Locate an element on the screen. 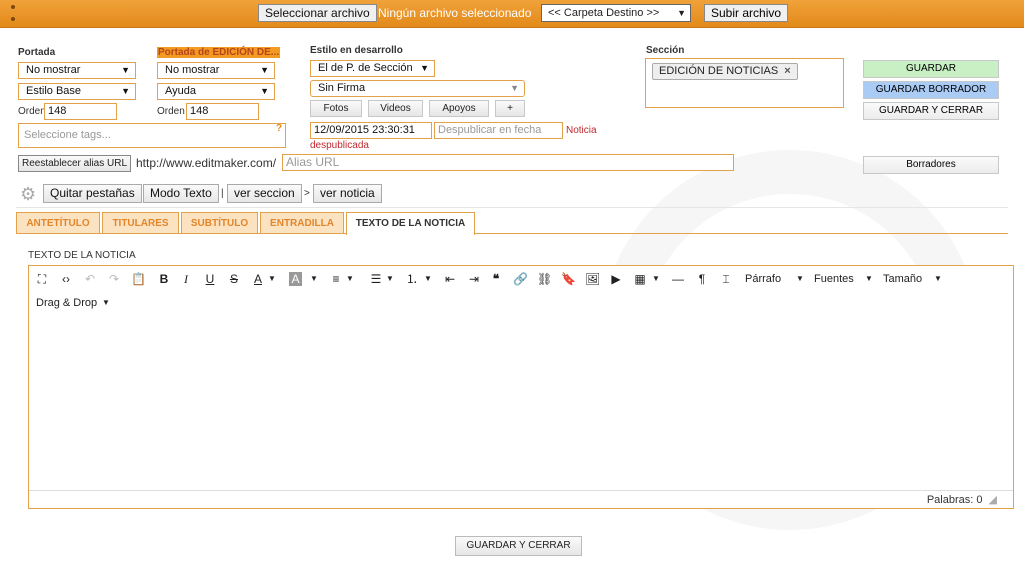  publish-date-input: 12/09/2015 23:30:31 is located at coordinates (371, 130).